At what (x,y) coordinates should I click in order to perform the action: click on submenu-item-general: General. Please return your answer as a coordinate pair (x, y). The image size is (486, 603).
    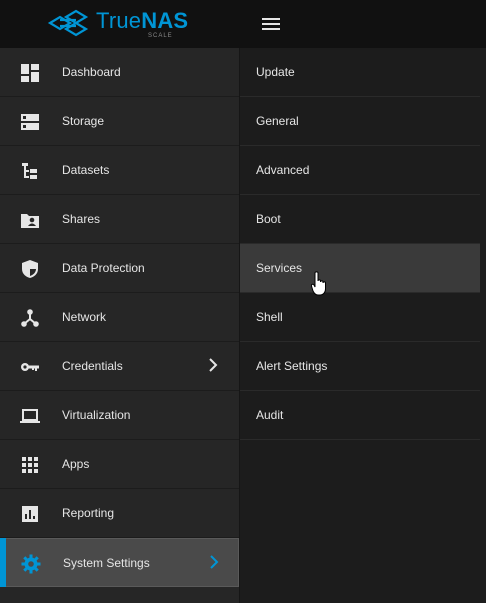
    Looking at the image, I should click on (360, 121).